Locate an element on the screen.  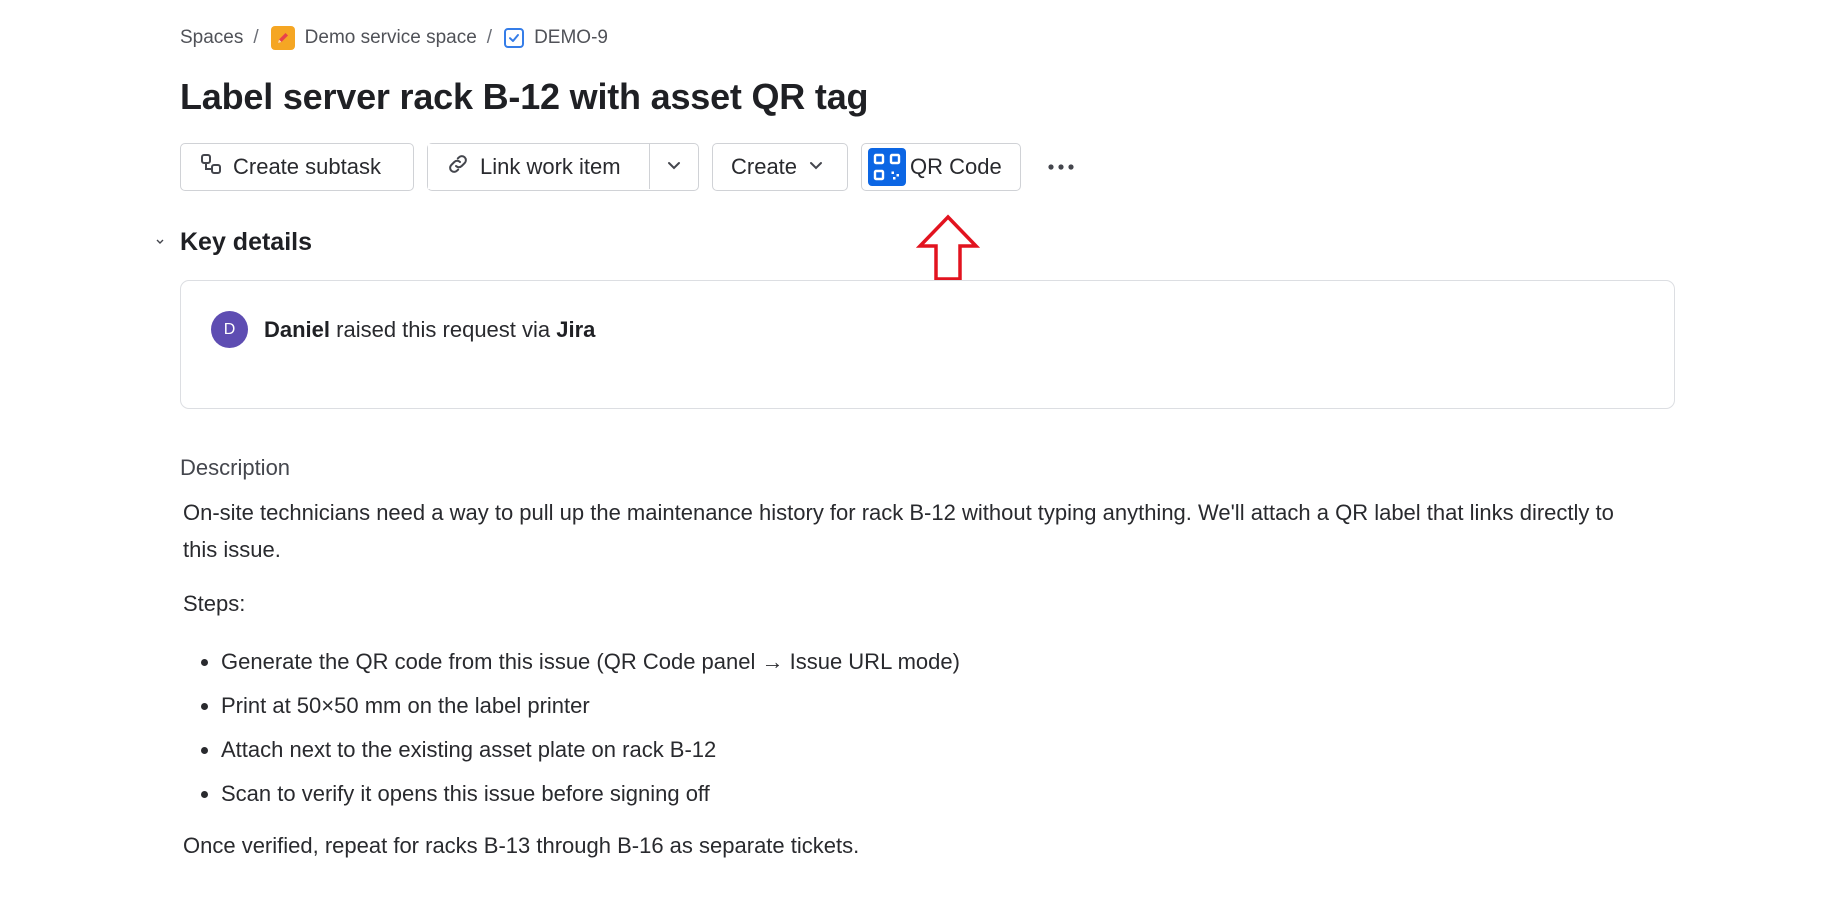
steps-label: Steps: is located at coordinates (214, 603).